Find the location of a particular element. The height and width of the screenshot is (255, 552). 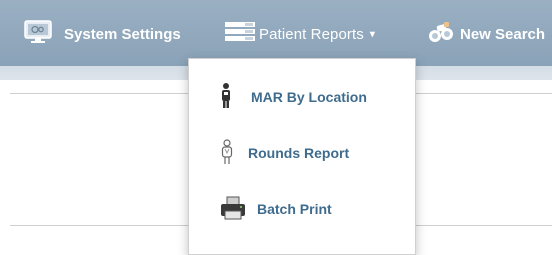

report-list-icon is located at coordinates (240, 34).